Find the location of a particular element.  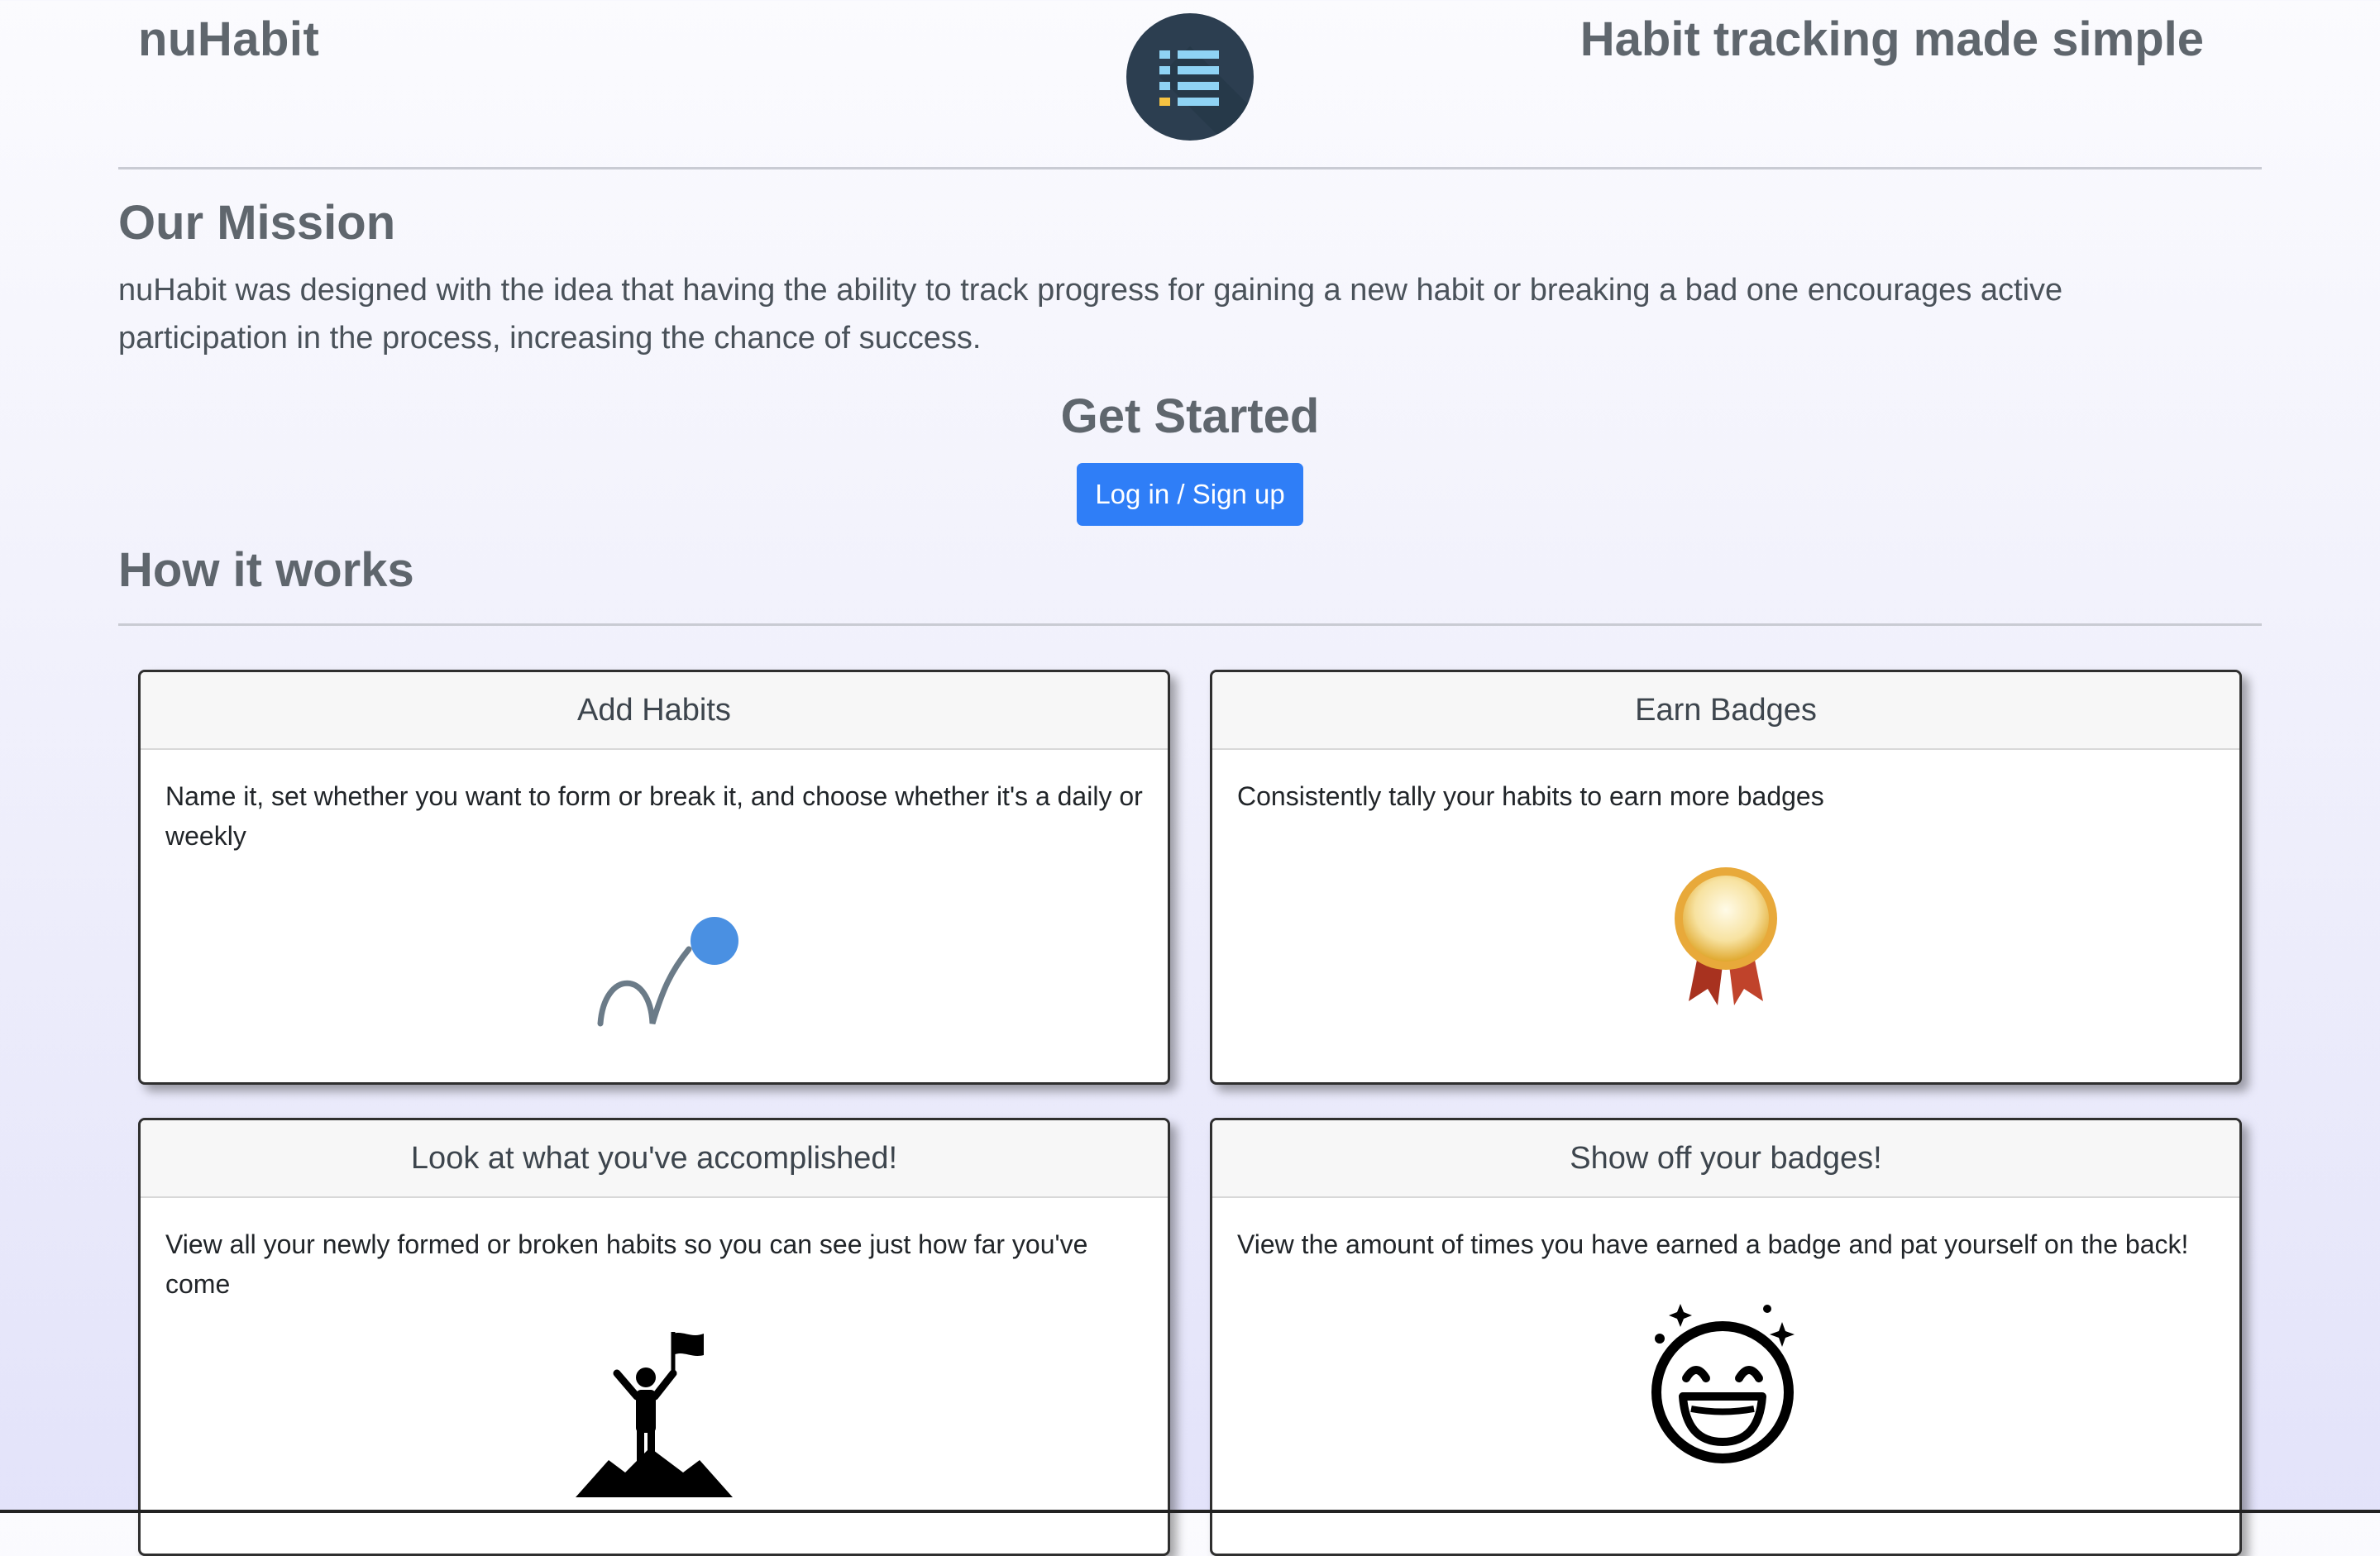

how-it-works-divider is located at coordinates (1190, 624).